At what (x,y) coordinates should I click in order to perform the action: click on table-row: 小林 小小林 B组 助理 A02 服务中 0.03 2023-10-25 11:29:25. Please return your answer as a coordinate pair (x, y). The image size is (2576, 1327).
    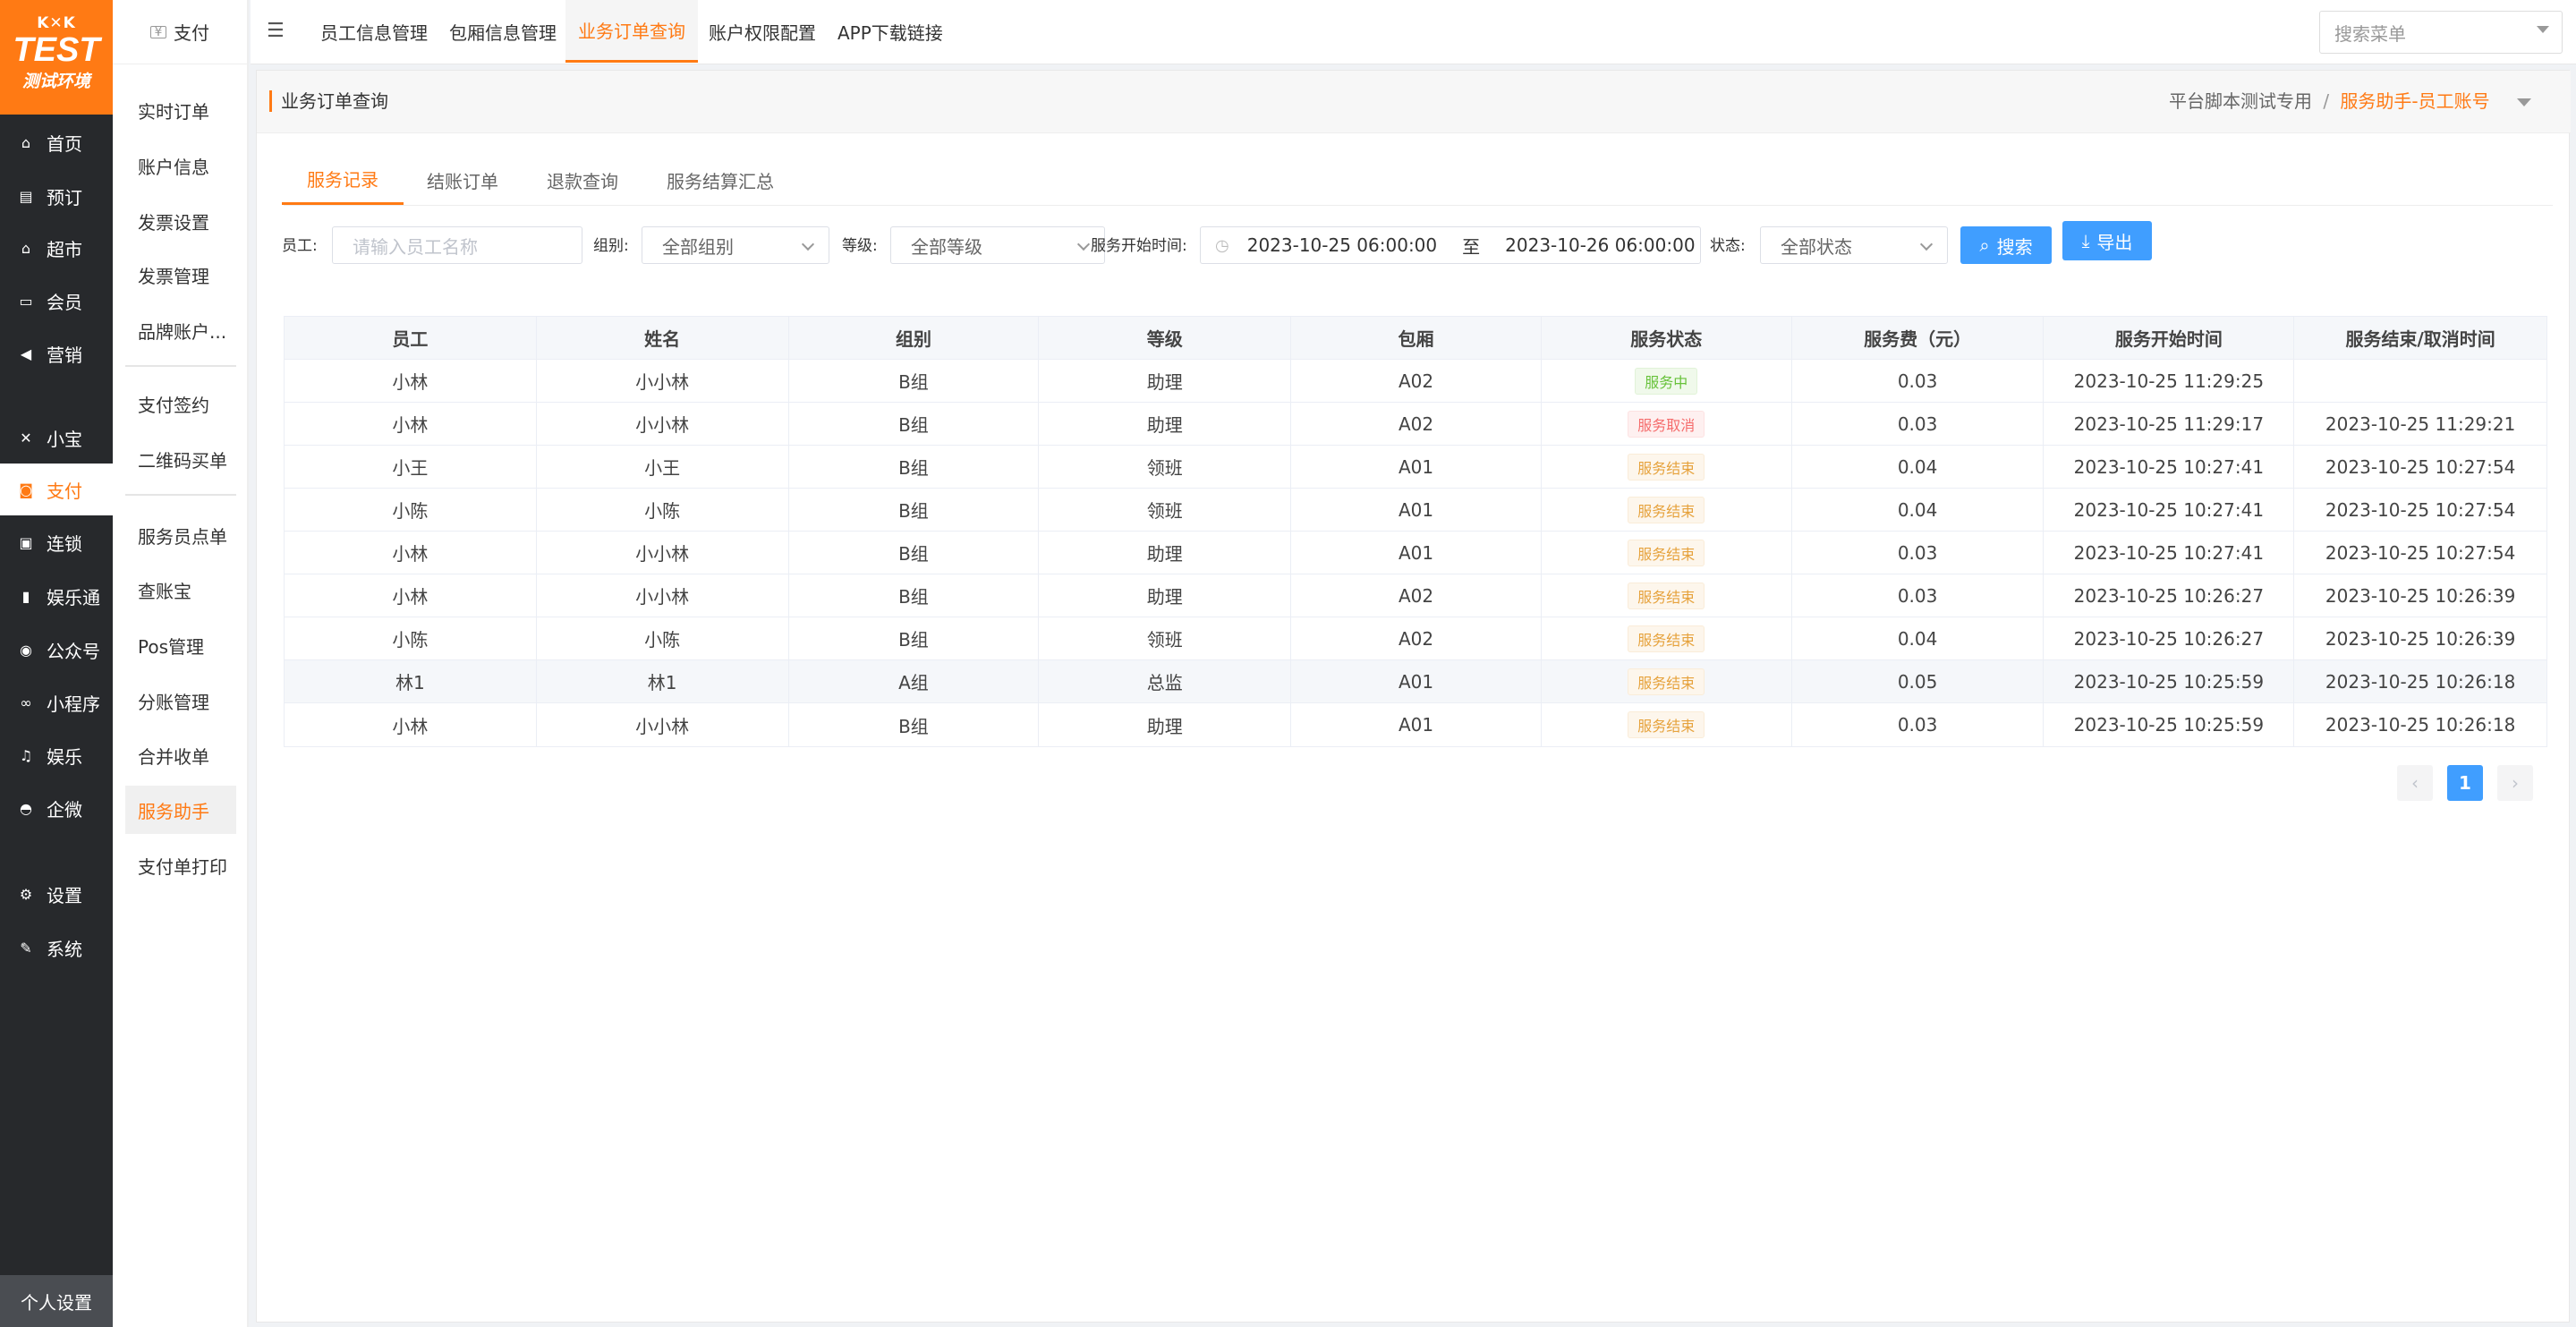
    Looking at the image, I should click on (1415, 381).